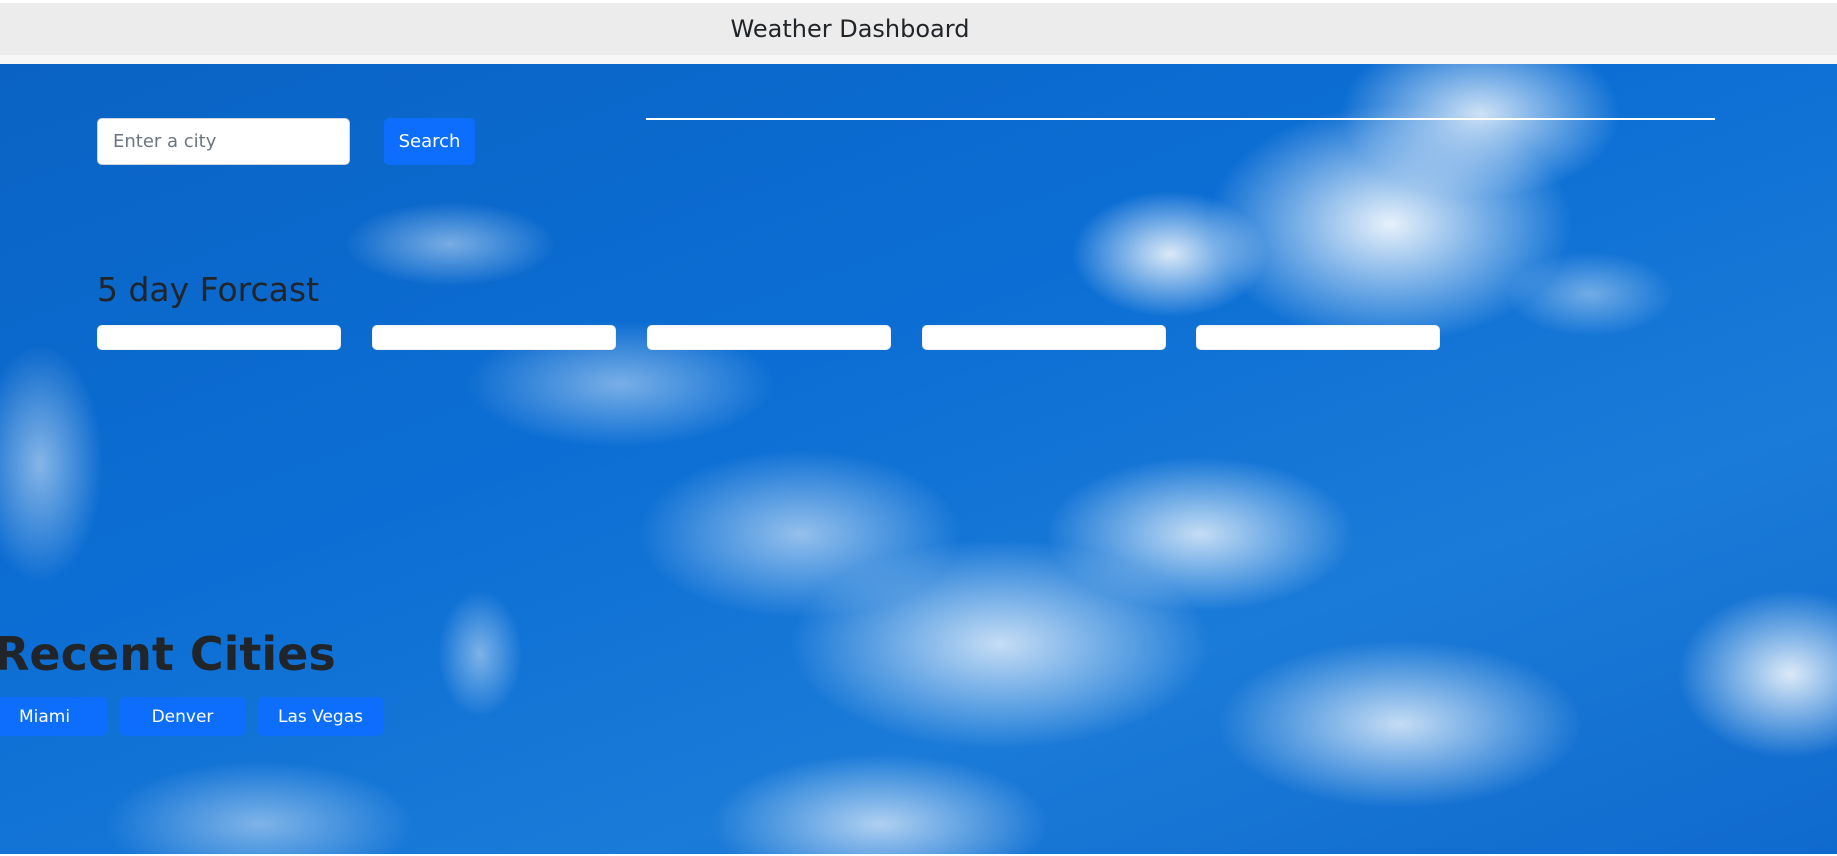 Image resolution: width=1837 pixels, height=856 pixels. I want to click on search-button: Search, so click(429, 141).